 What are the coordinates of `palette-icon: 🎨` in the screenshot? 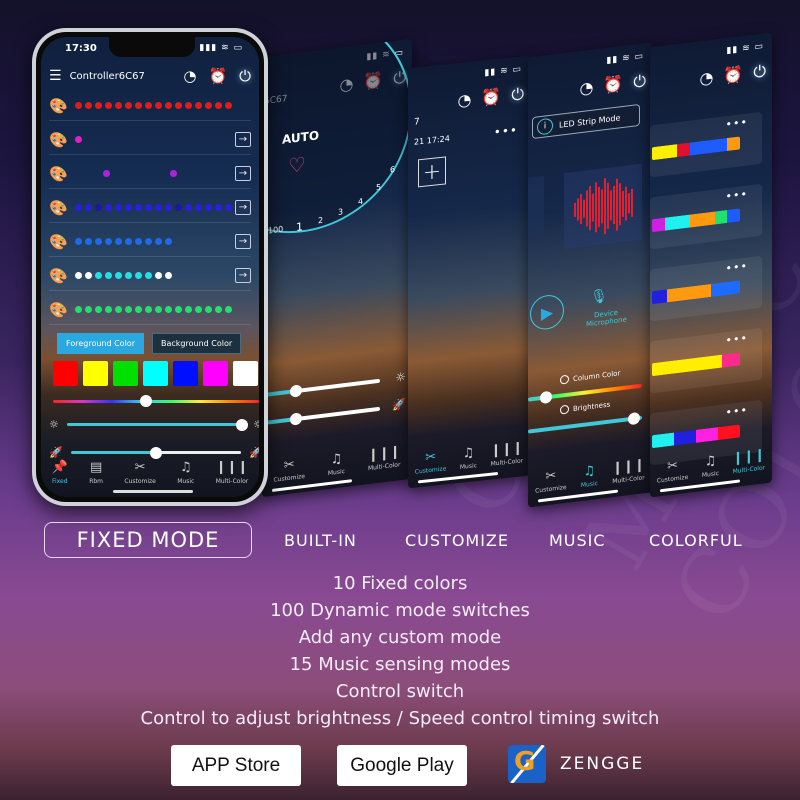 It's located at (58, 207).